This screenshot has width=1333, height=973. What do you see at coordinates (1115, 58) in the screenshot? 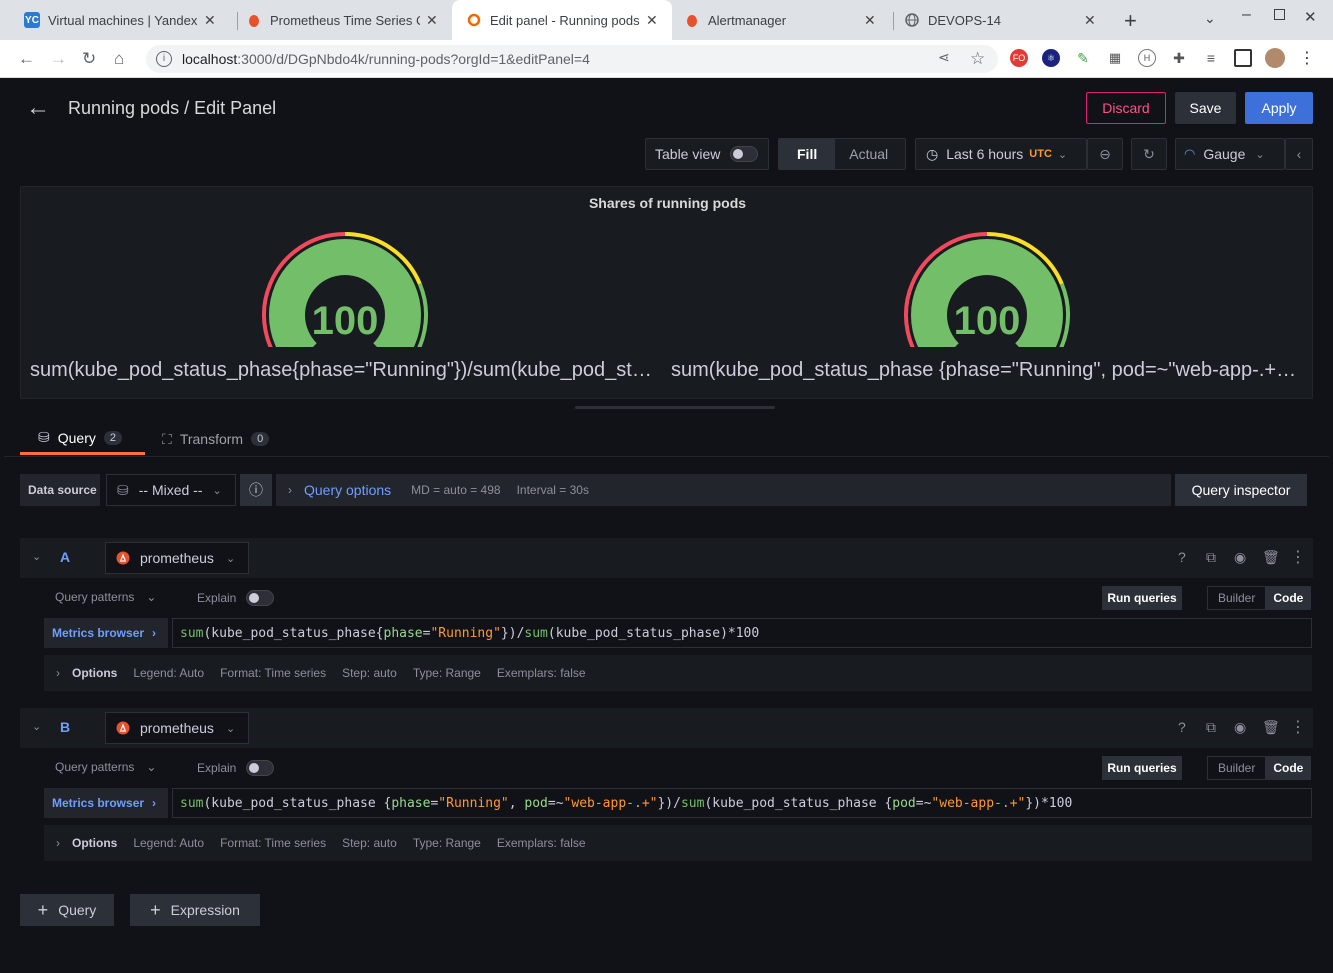
I see `extension-incognito-icon: ▦` at bounding box center [1115, 58].